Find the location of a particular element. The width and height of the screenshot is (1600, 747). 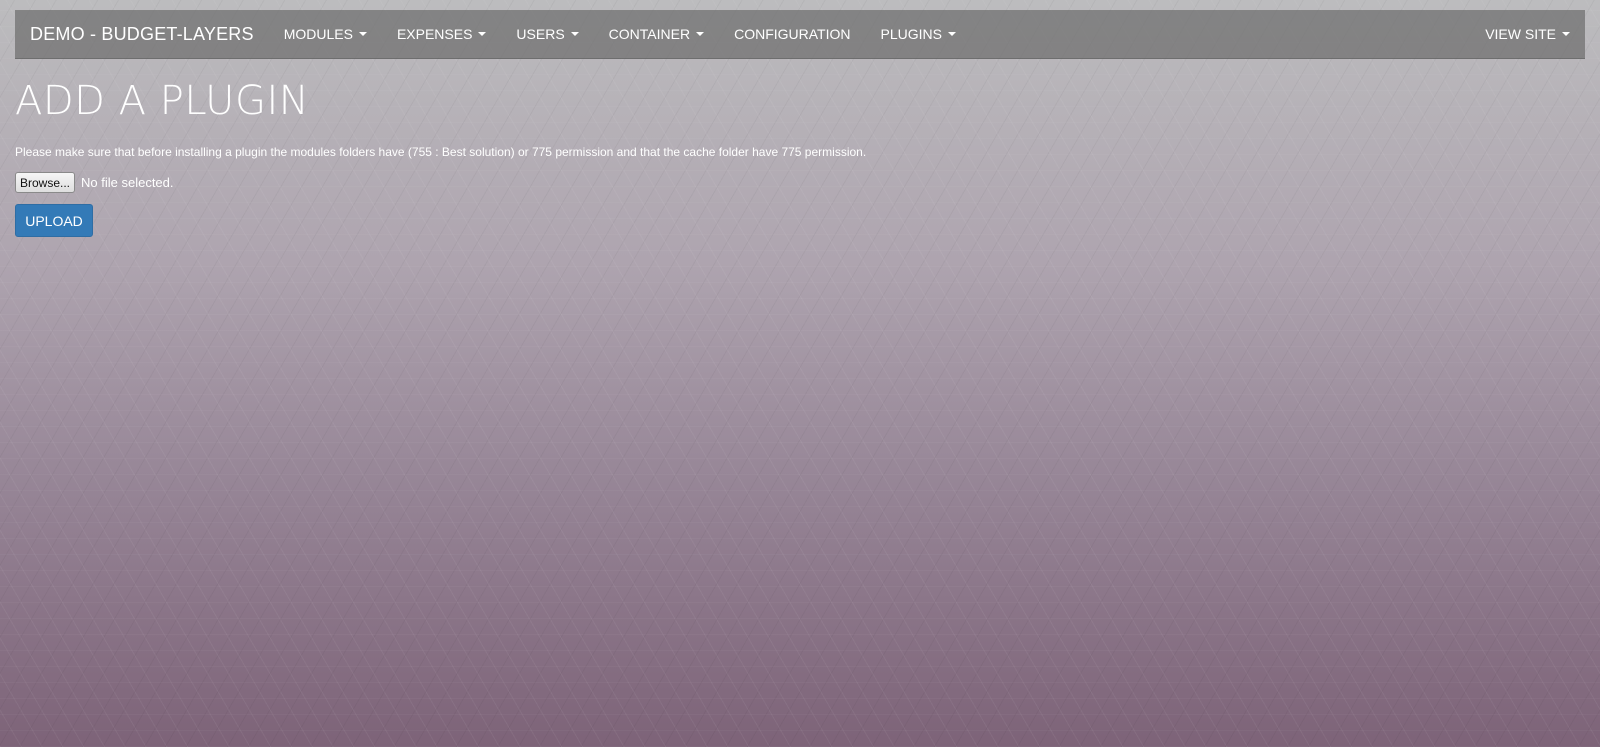

upload-button: UPLOAD is located at coordinates (54, 220).